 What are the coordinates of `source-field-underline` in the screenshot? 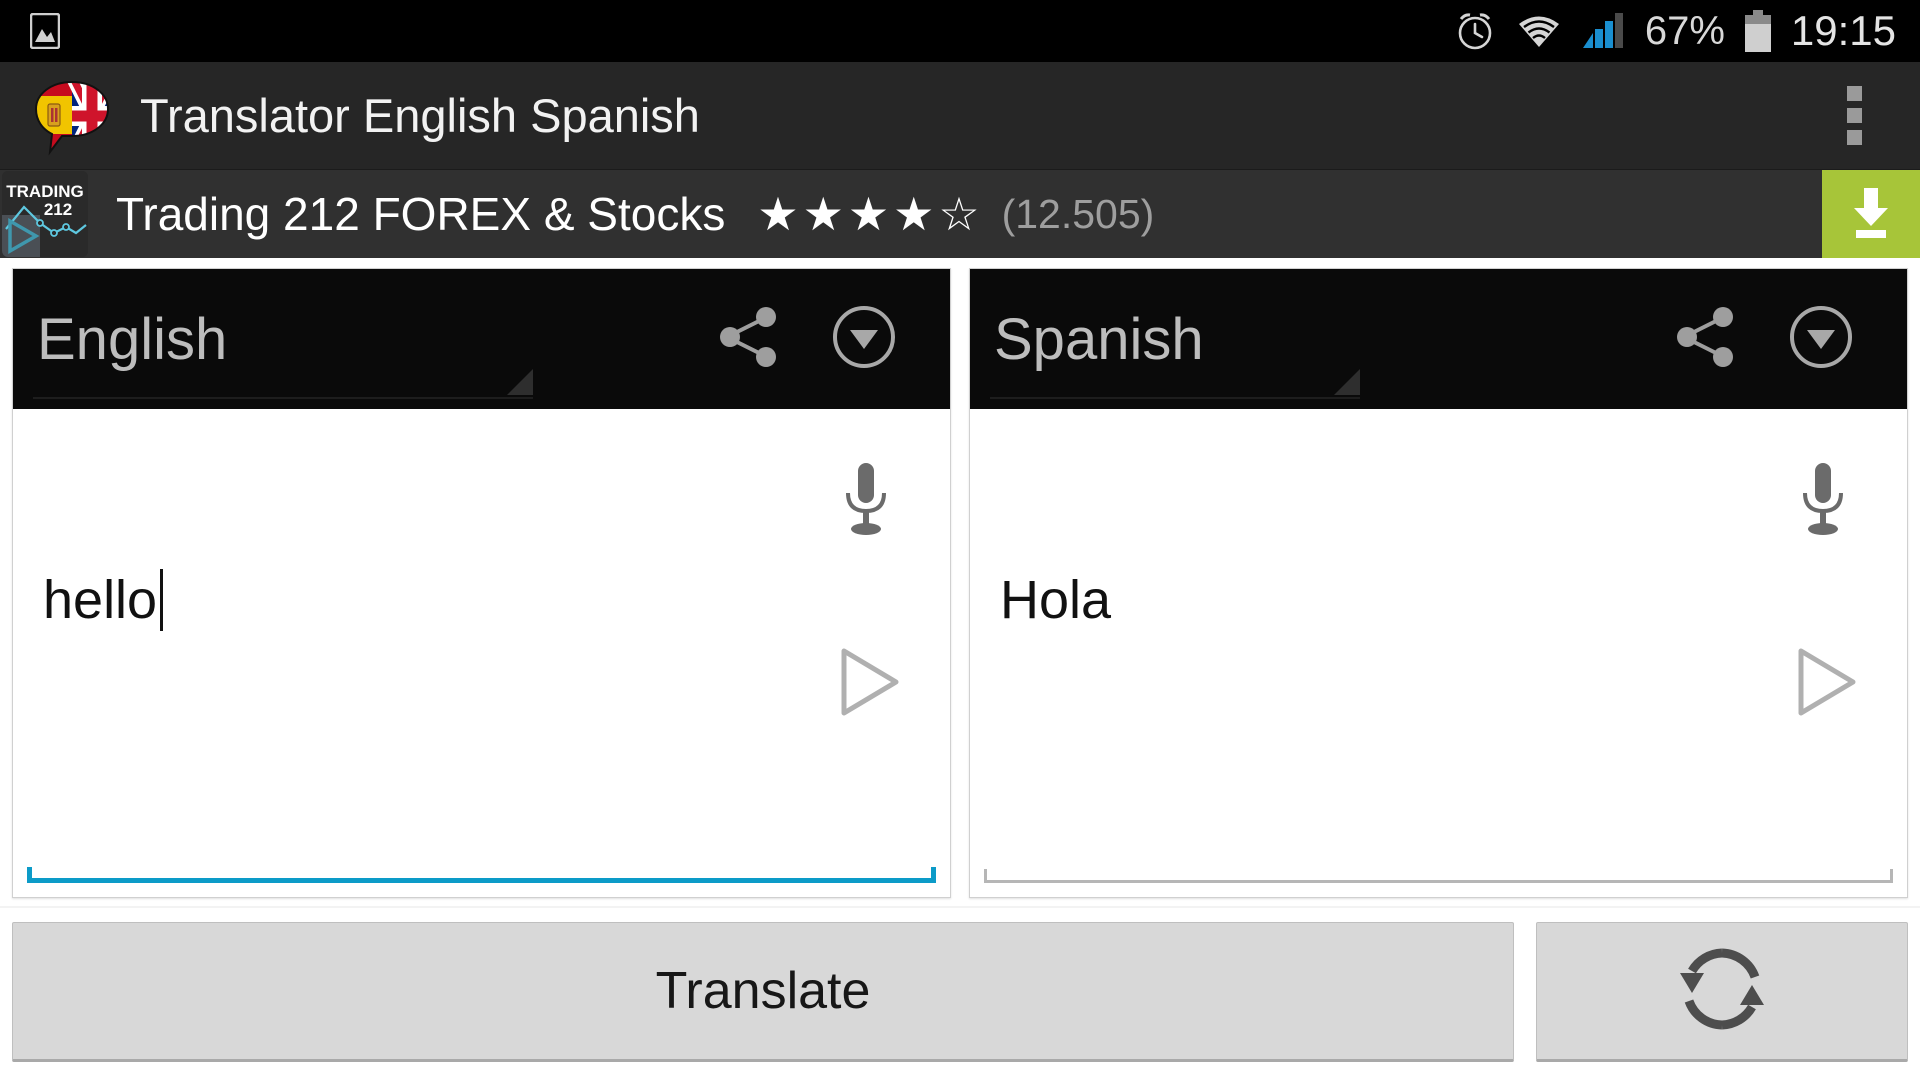 It's located at (481, 875).